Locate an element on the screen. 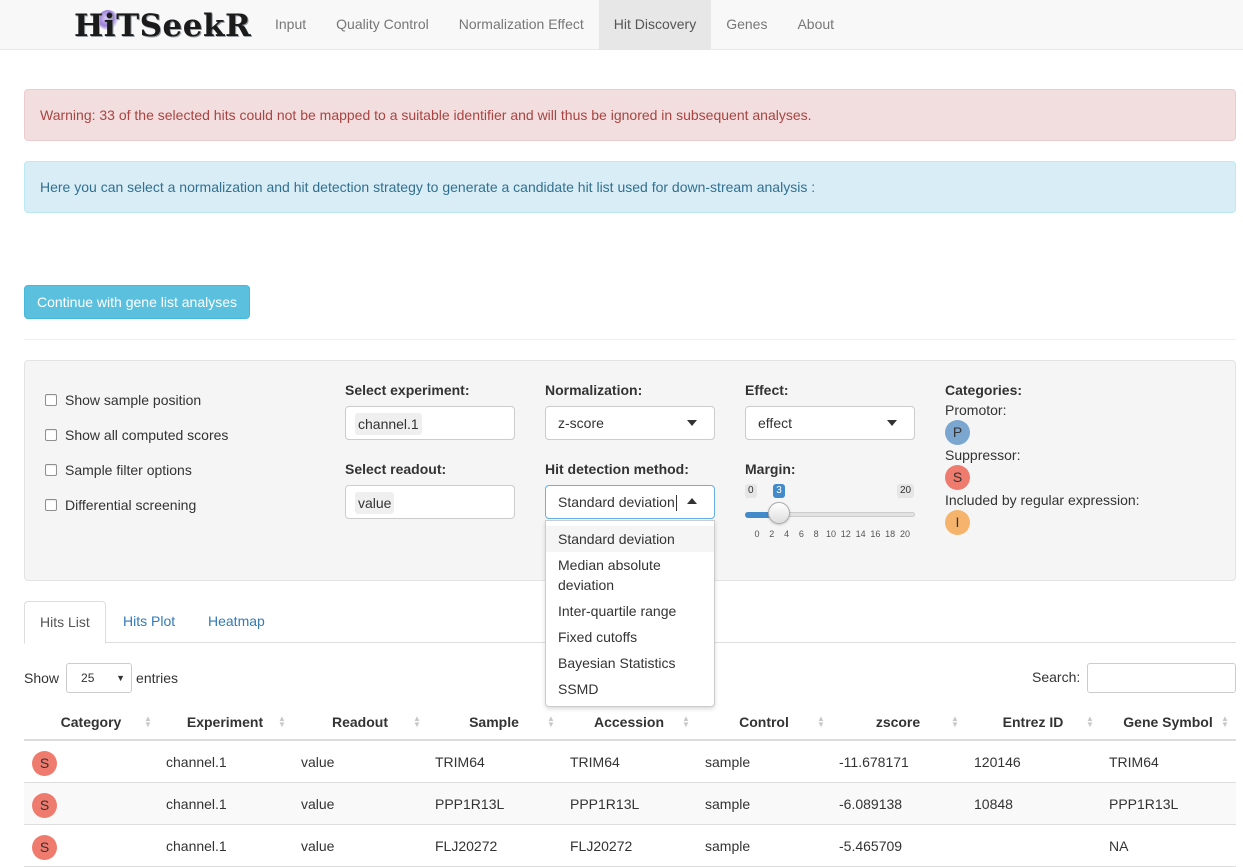 The width and height of the screenshot is (1243, 867). option-ssmd: SSMD is located at coordinates (630, 689).